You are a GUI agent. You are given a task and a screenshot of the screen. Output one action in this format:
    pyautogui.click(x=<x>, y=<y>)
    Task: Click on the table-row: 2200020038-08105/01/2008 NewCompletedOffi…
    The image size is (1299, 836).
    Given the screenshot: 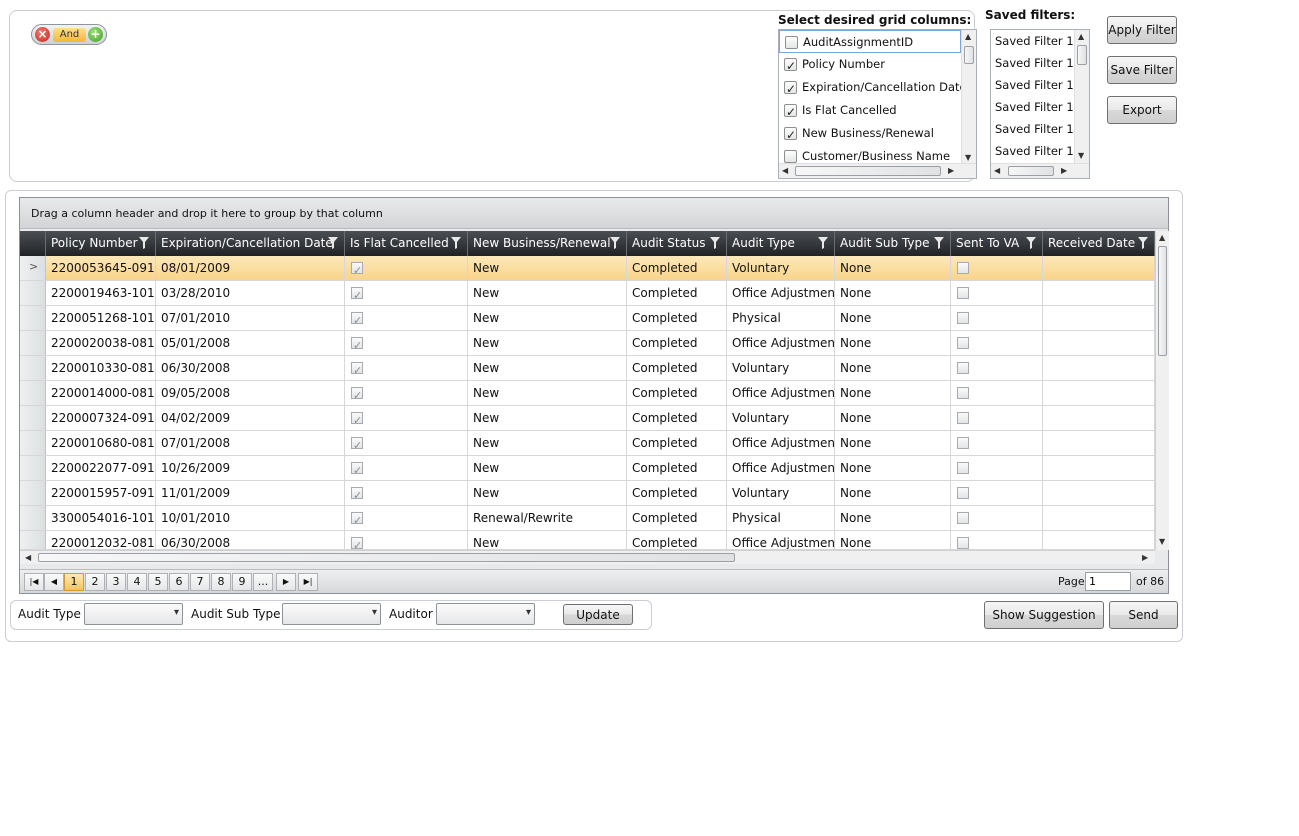 What is the action you would take?
    pyautogui.click(x=587, y=343)
    